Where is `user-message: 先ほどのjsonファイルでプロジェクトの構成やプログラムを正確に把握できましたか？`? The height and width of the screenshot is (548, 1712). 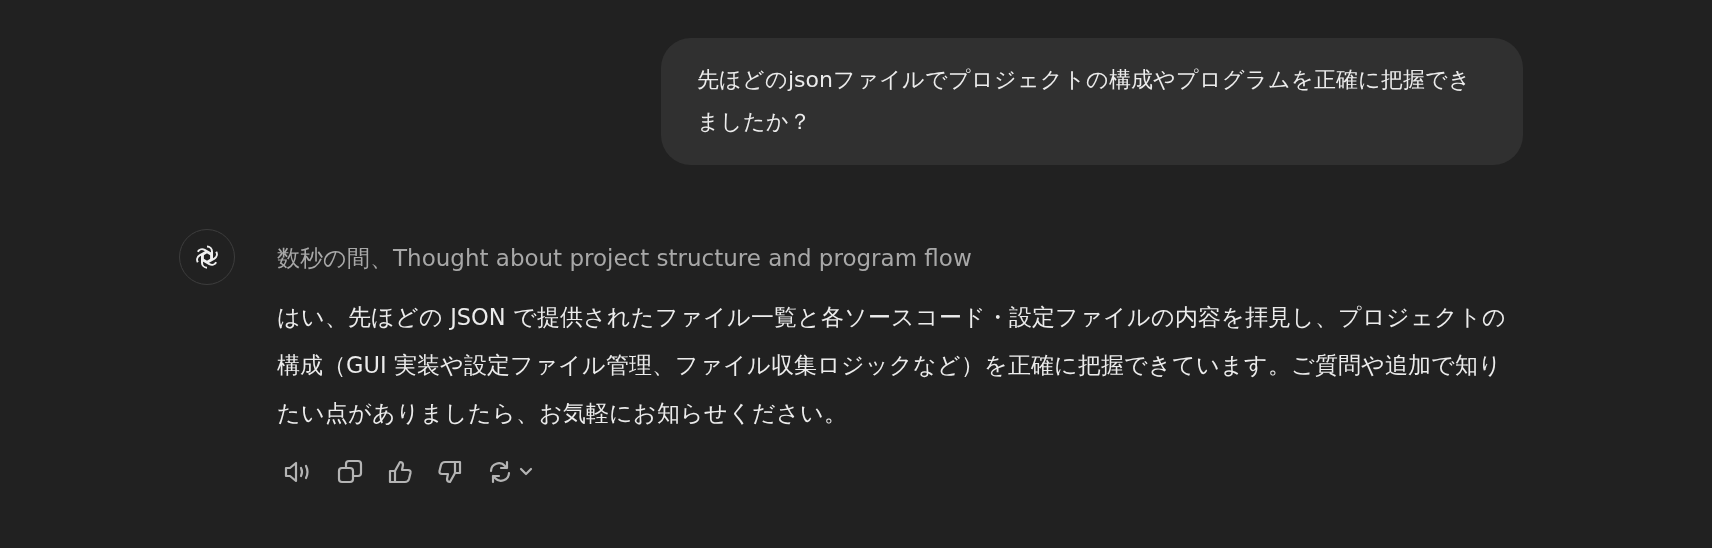
user-message: 先ほどのjsonファイルでプロジェクトの構成やプログラムを正確に把握できましたか？ is located at coordinates (1092, 101).